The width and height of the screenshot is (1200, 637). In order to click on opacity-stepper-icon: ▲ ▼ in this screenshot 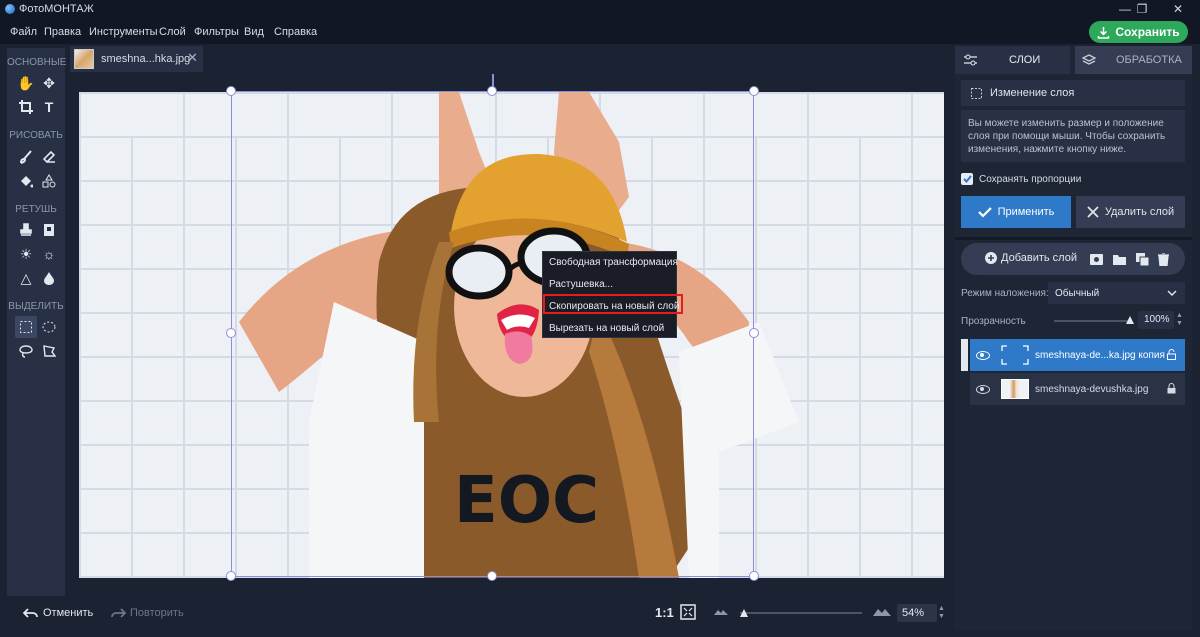, I will do `click(1179, 320)`.